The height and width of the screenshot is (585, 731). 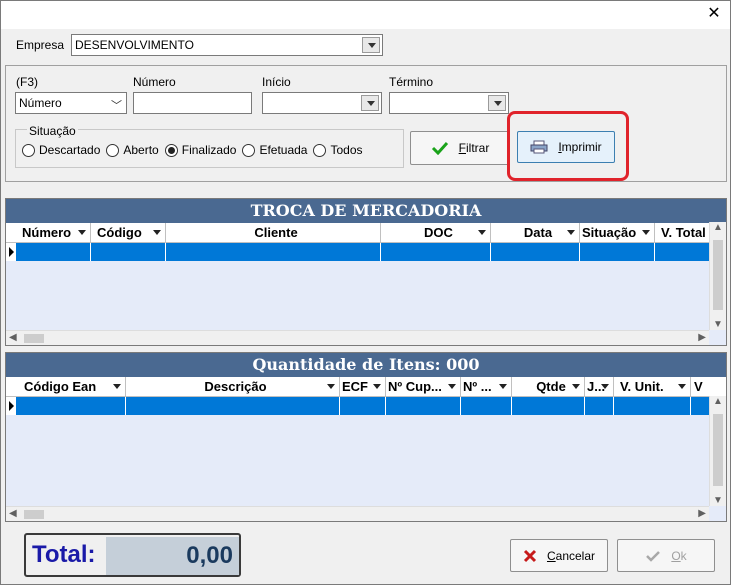 I want to click on numero-input, so click(x=192, y=103).